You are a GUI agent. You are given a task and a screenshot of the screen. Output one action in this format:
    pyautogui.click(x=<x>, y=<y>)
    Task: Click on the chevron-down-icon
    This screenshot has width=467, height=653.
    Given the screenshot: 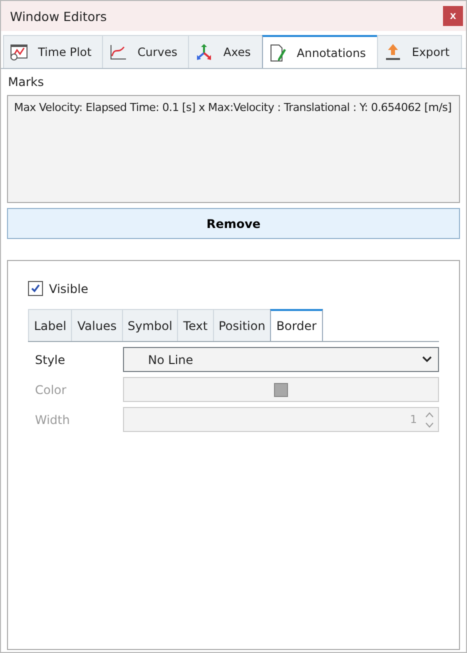 What is the action you would take?
    pyautogui.click(x=427, y=359)
    